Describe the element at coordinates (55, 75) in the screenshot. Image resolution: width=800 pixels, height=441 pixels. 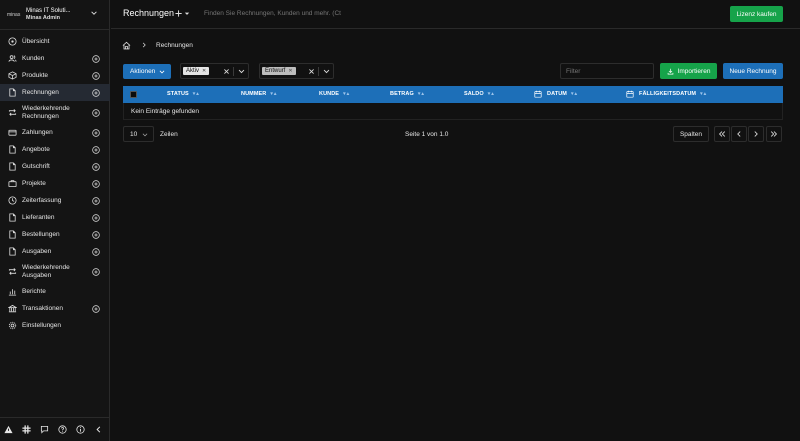
I see `sidebar-item-produkte: Produkte` at that location.